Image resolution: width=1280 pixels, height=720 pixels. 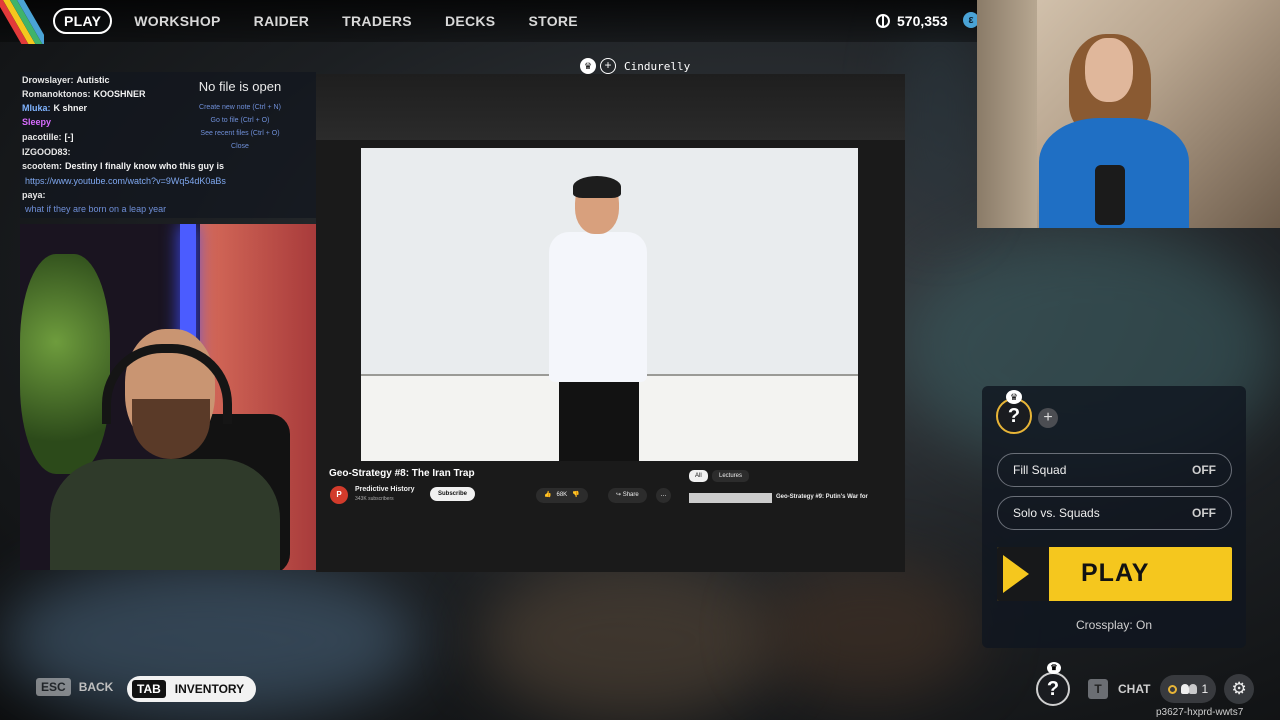 What do you see at coordinates (608, 66) in the screenshot?
I see `add-friend-icon: +` at bounding box center [608, 66].